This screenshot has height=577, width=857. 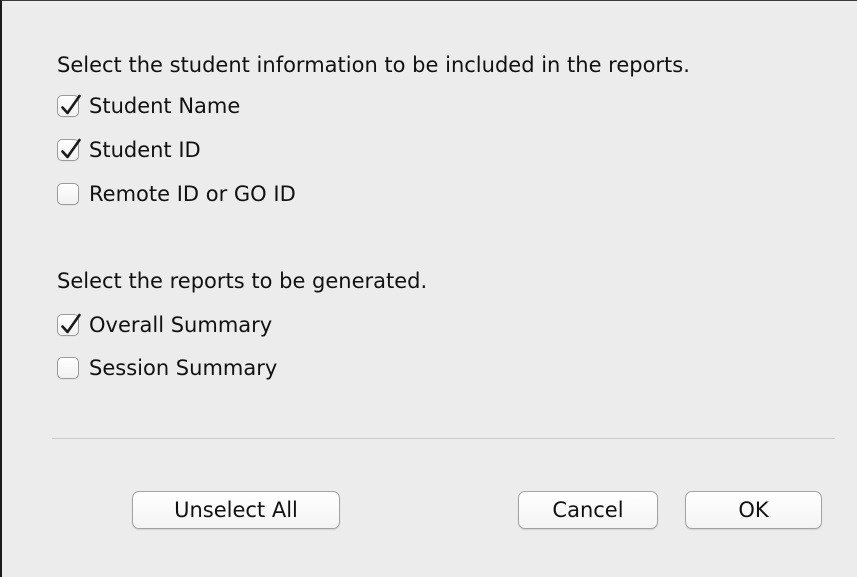 I want to click on student-name-checkbox, so click(x=69, y=105).